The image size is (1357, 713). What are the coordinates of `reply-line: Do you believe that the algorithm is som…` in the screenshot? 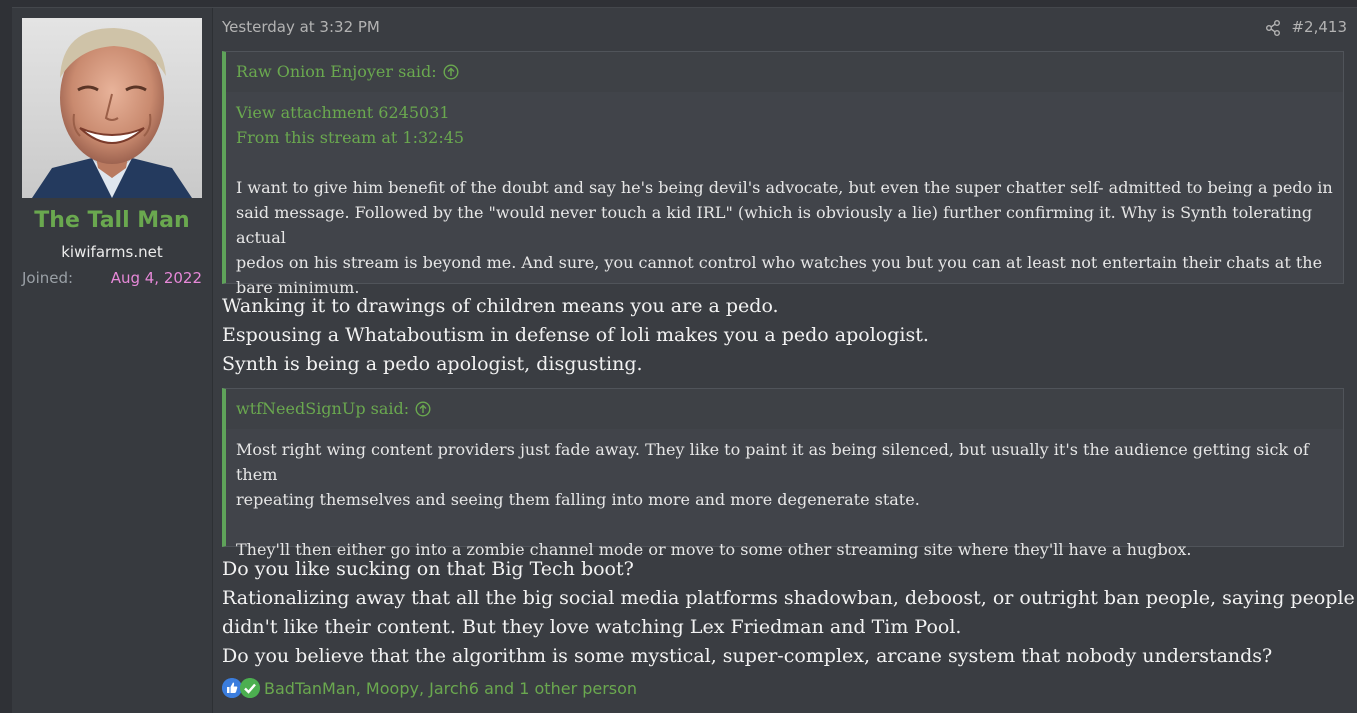 It's located at (747, 656).